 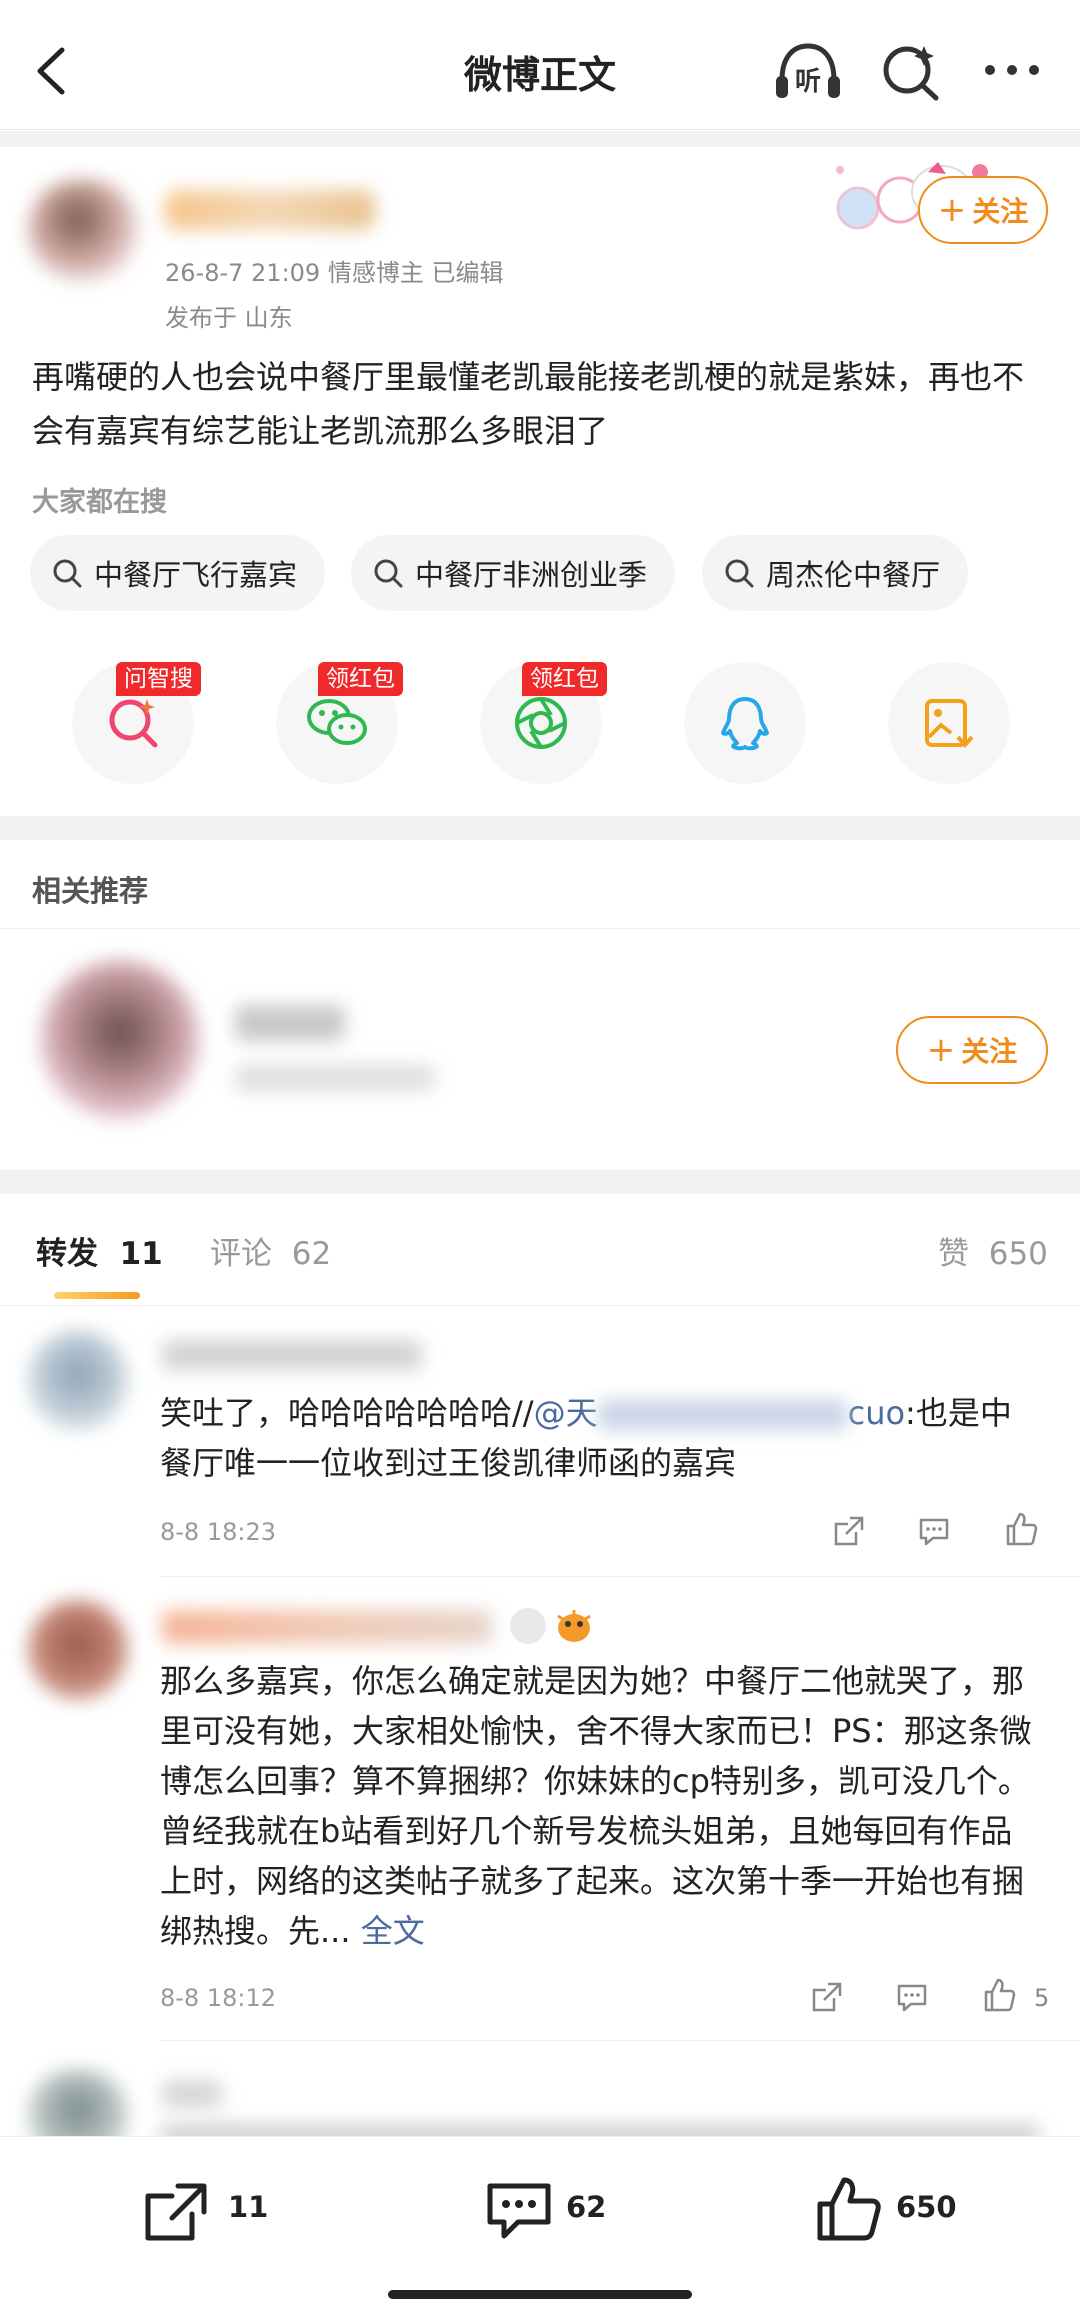 What do you see at coordinates (574, 1626) in the screenshot?
I see `pufferfish-badge-icon` at bounding box center [574, 1626].